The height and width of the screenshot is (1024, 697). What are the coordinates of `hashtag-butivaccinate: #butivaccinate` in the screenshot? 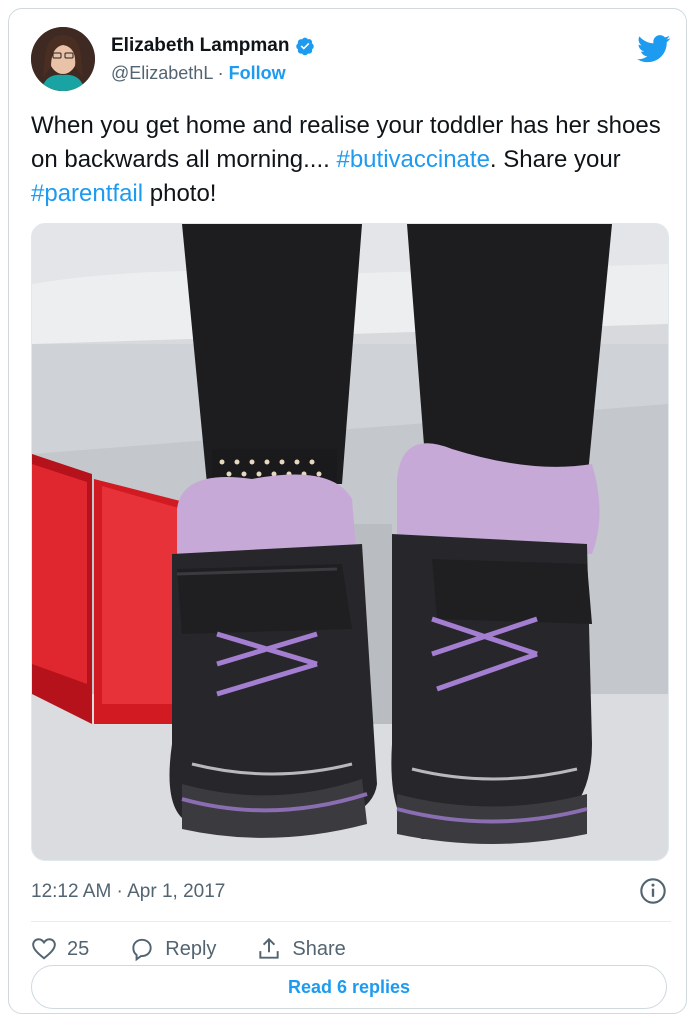 It's located at (412, 159).